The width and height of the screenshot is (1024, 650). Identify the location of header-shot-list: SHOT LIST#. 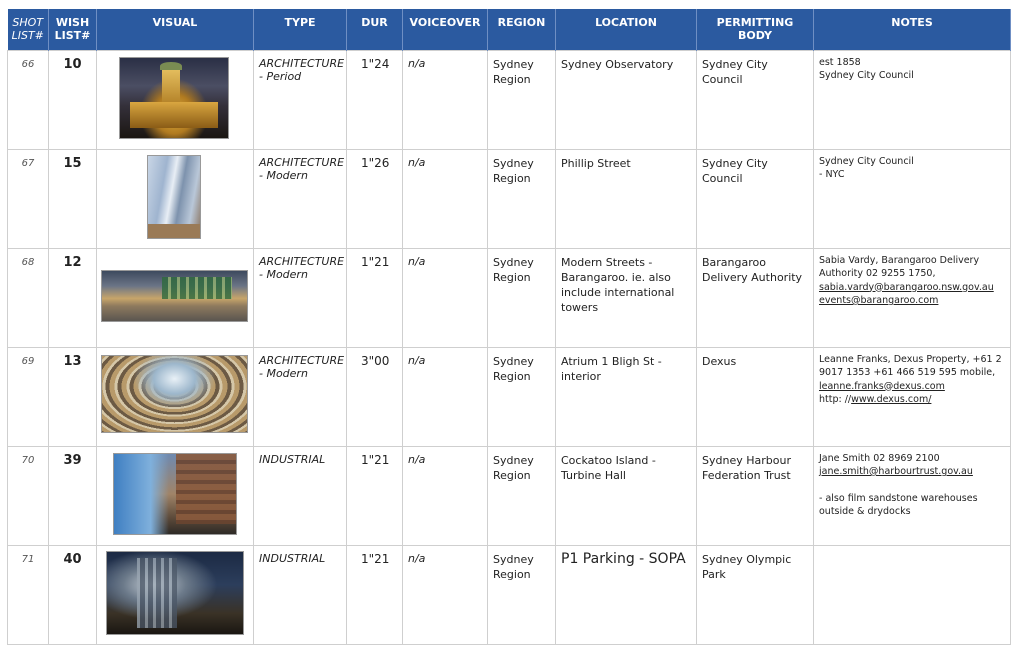
(28, 29).